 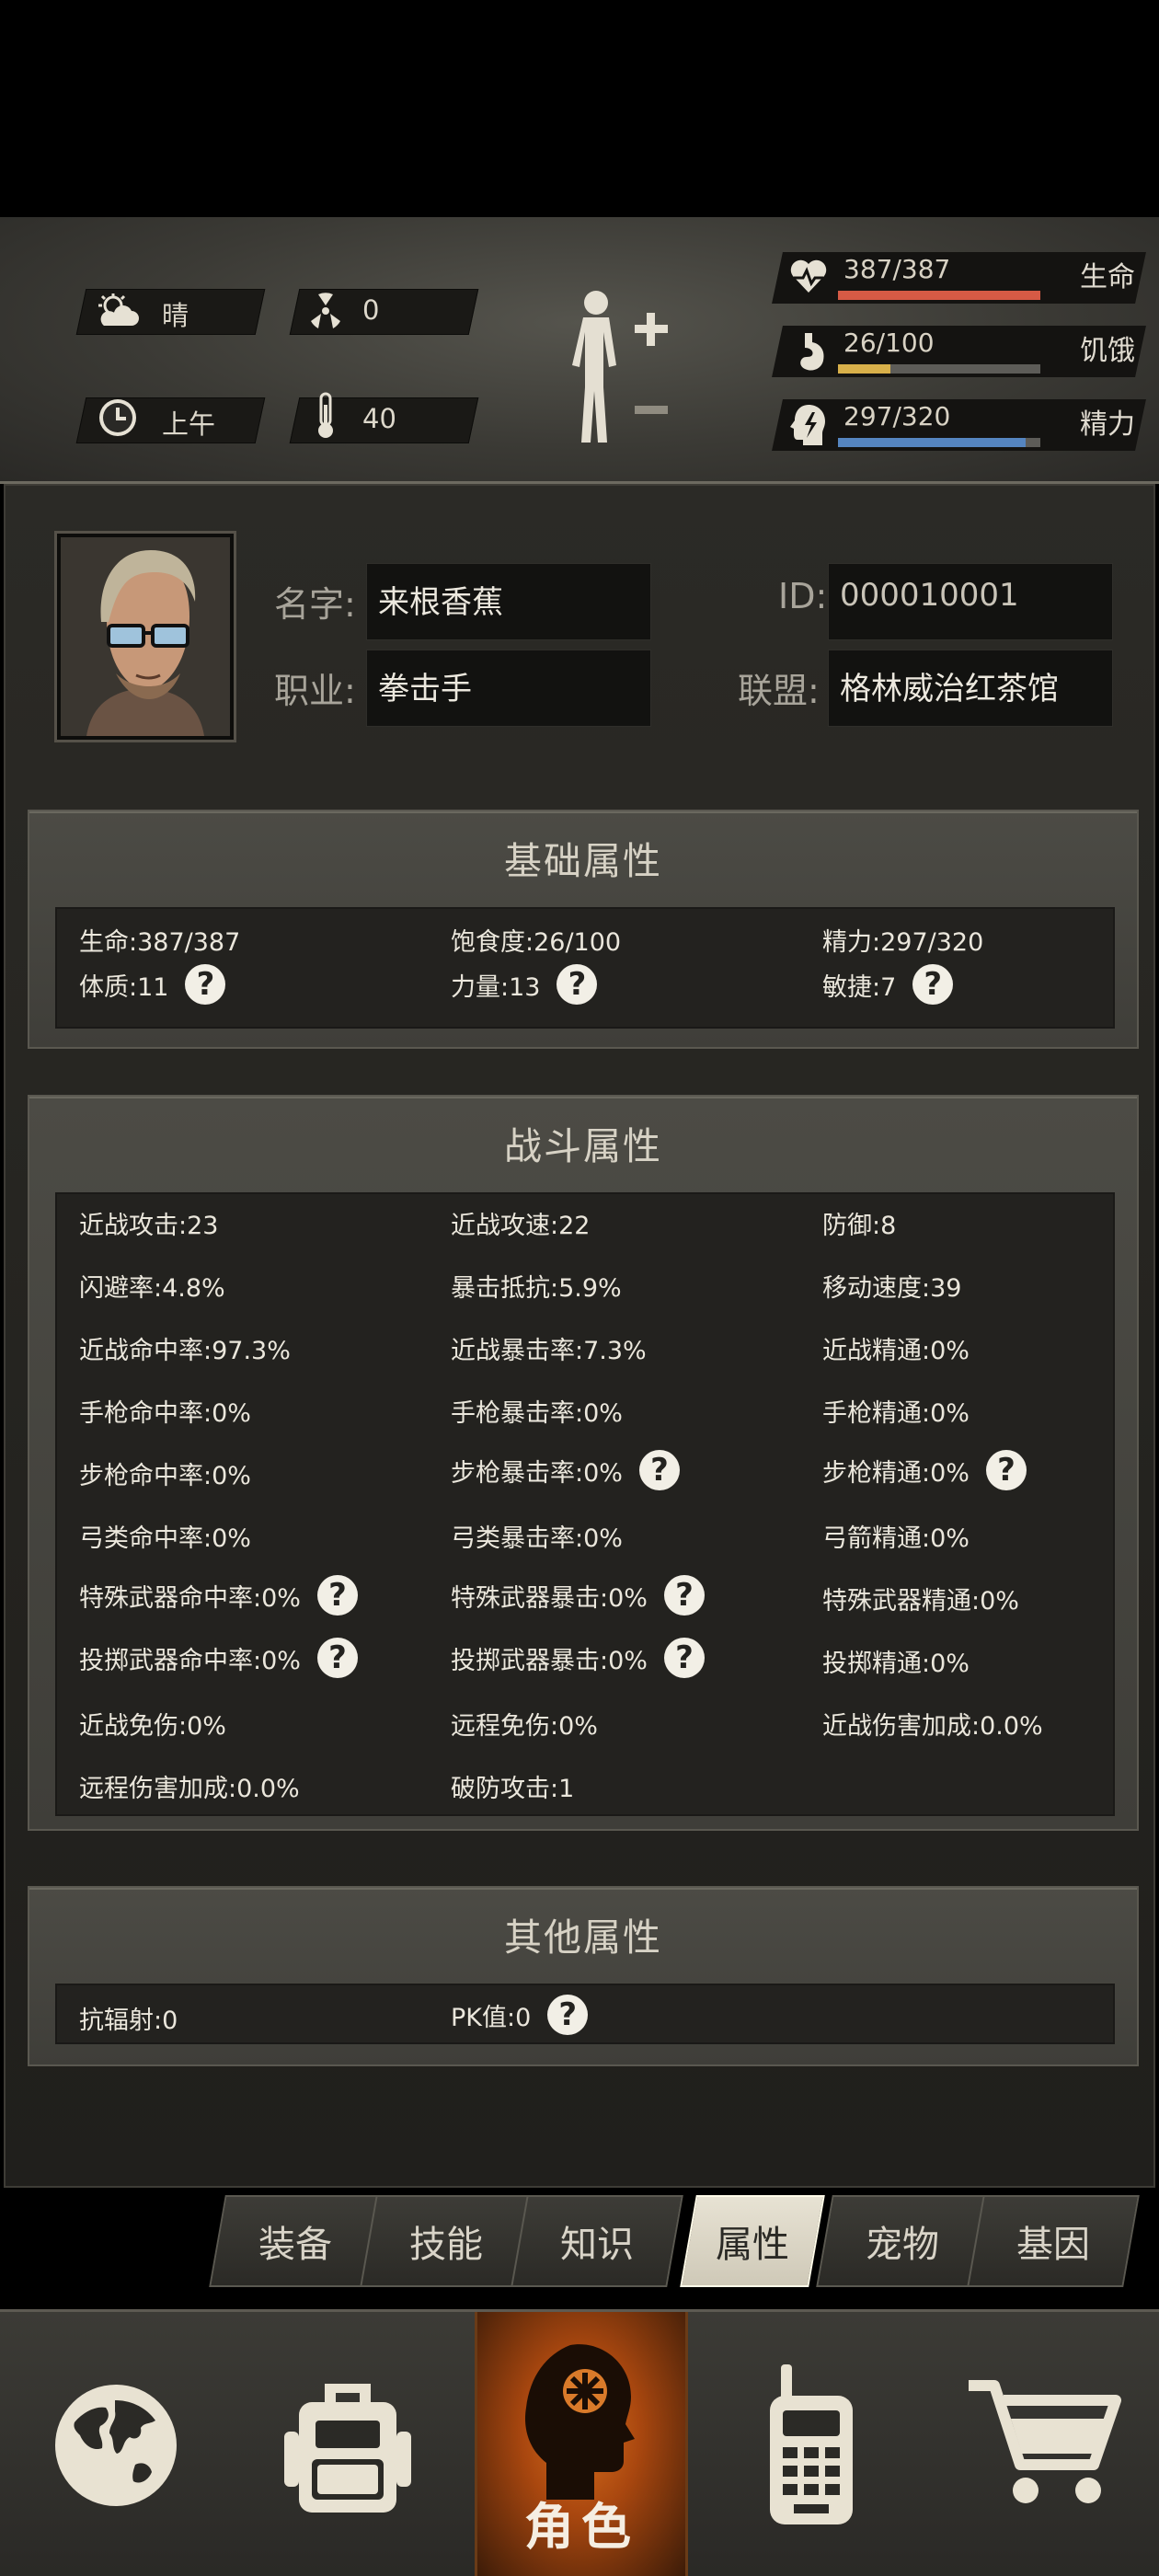 What do you see at coordinates (959, 278) in the screenshot?
I see `vital-health: 387/387 生命` at bounding box center [959, 278].